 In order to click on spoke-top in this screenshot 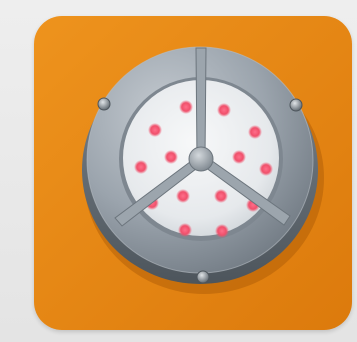, I will do `click(201, 104)`.